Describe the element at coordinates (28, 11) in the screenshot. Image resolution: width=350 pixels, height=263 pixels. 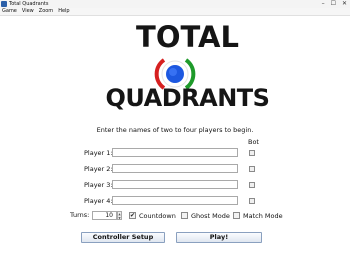
I see `menu-view: View` at that location.